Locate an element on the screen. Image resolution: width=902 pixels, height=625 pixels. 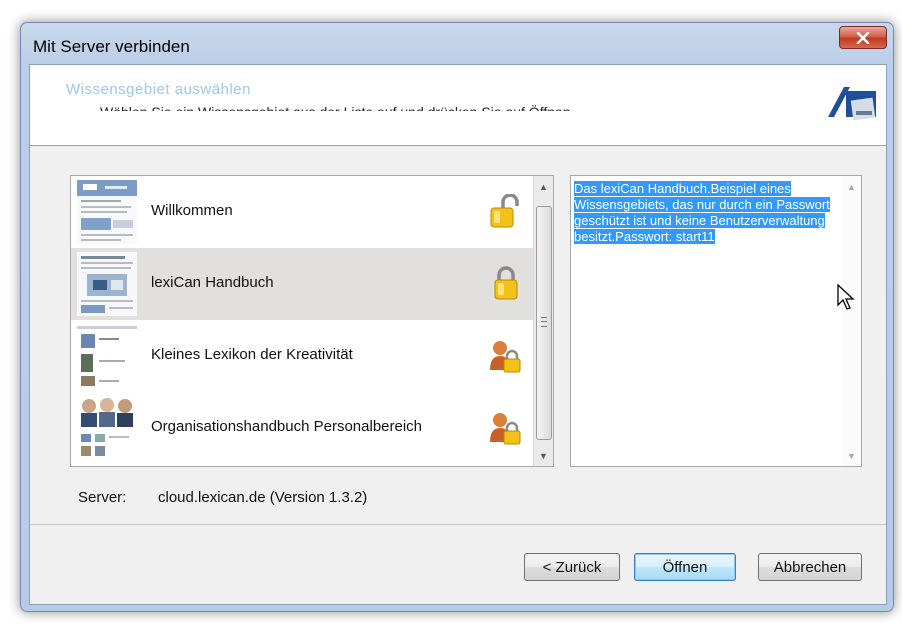
list-item: Organisationshandbuch Personalbereich is located at coordinates (302, 428).